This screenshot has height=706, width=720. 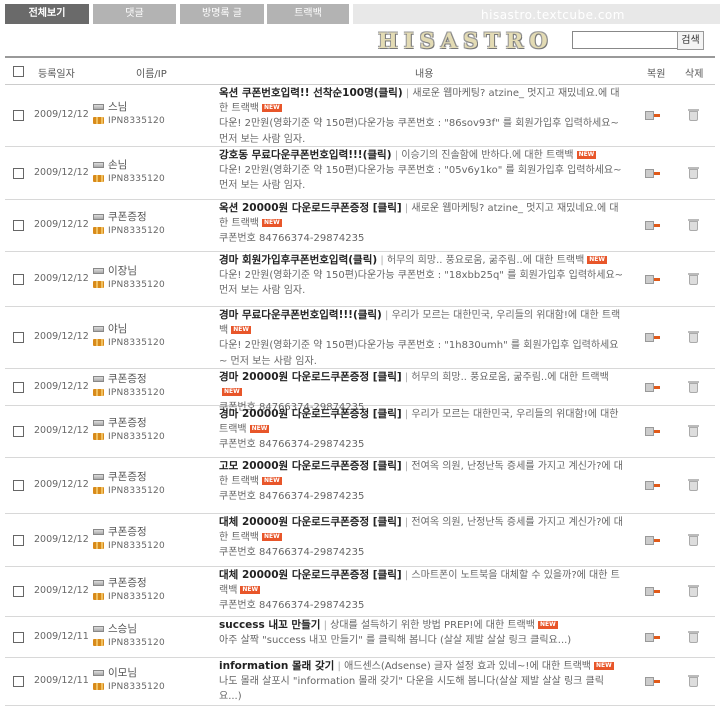 I want to click on row-author: 스승님, so click(x=115, y=628).